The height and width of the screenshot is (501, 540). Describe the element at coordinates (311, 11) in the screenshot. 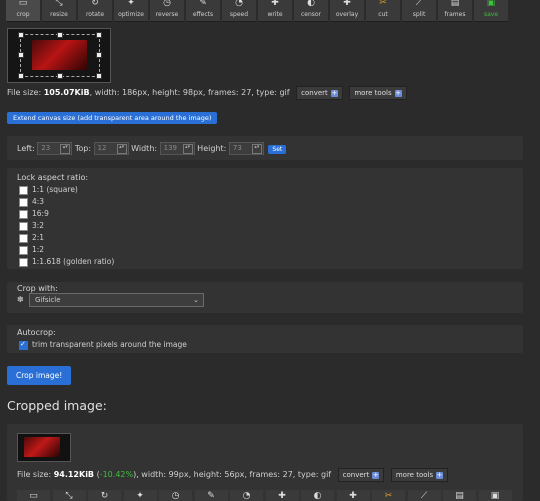

I see `tool-censor: ◐ censor` at that location.